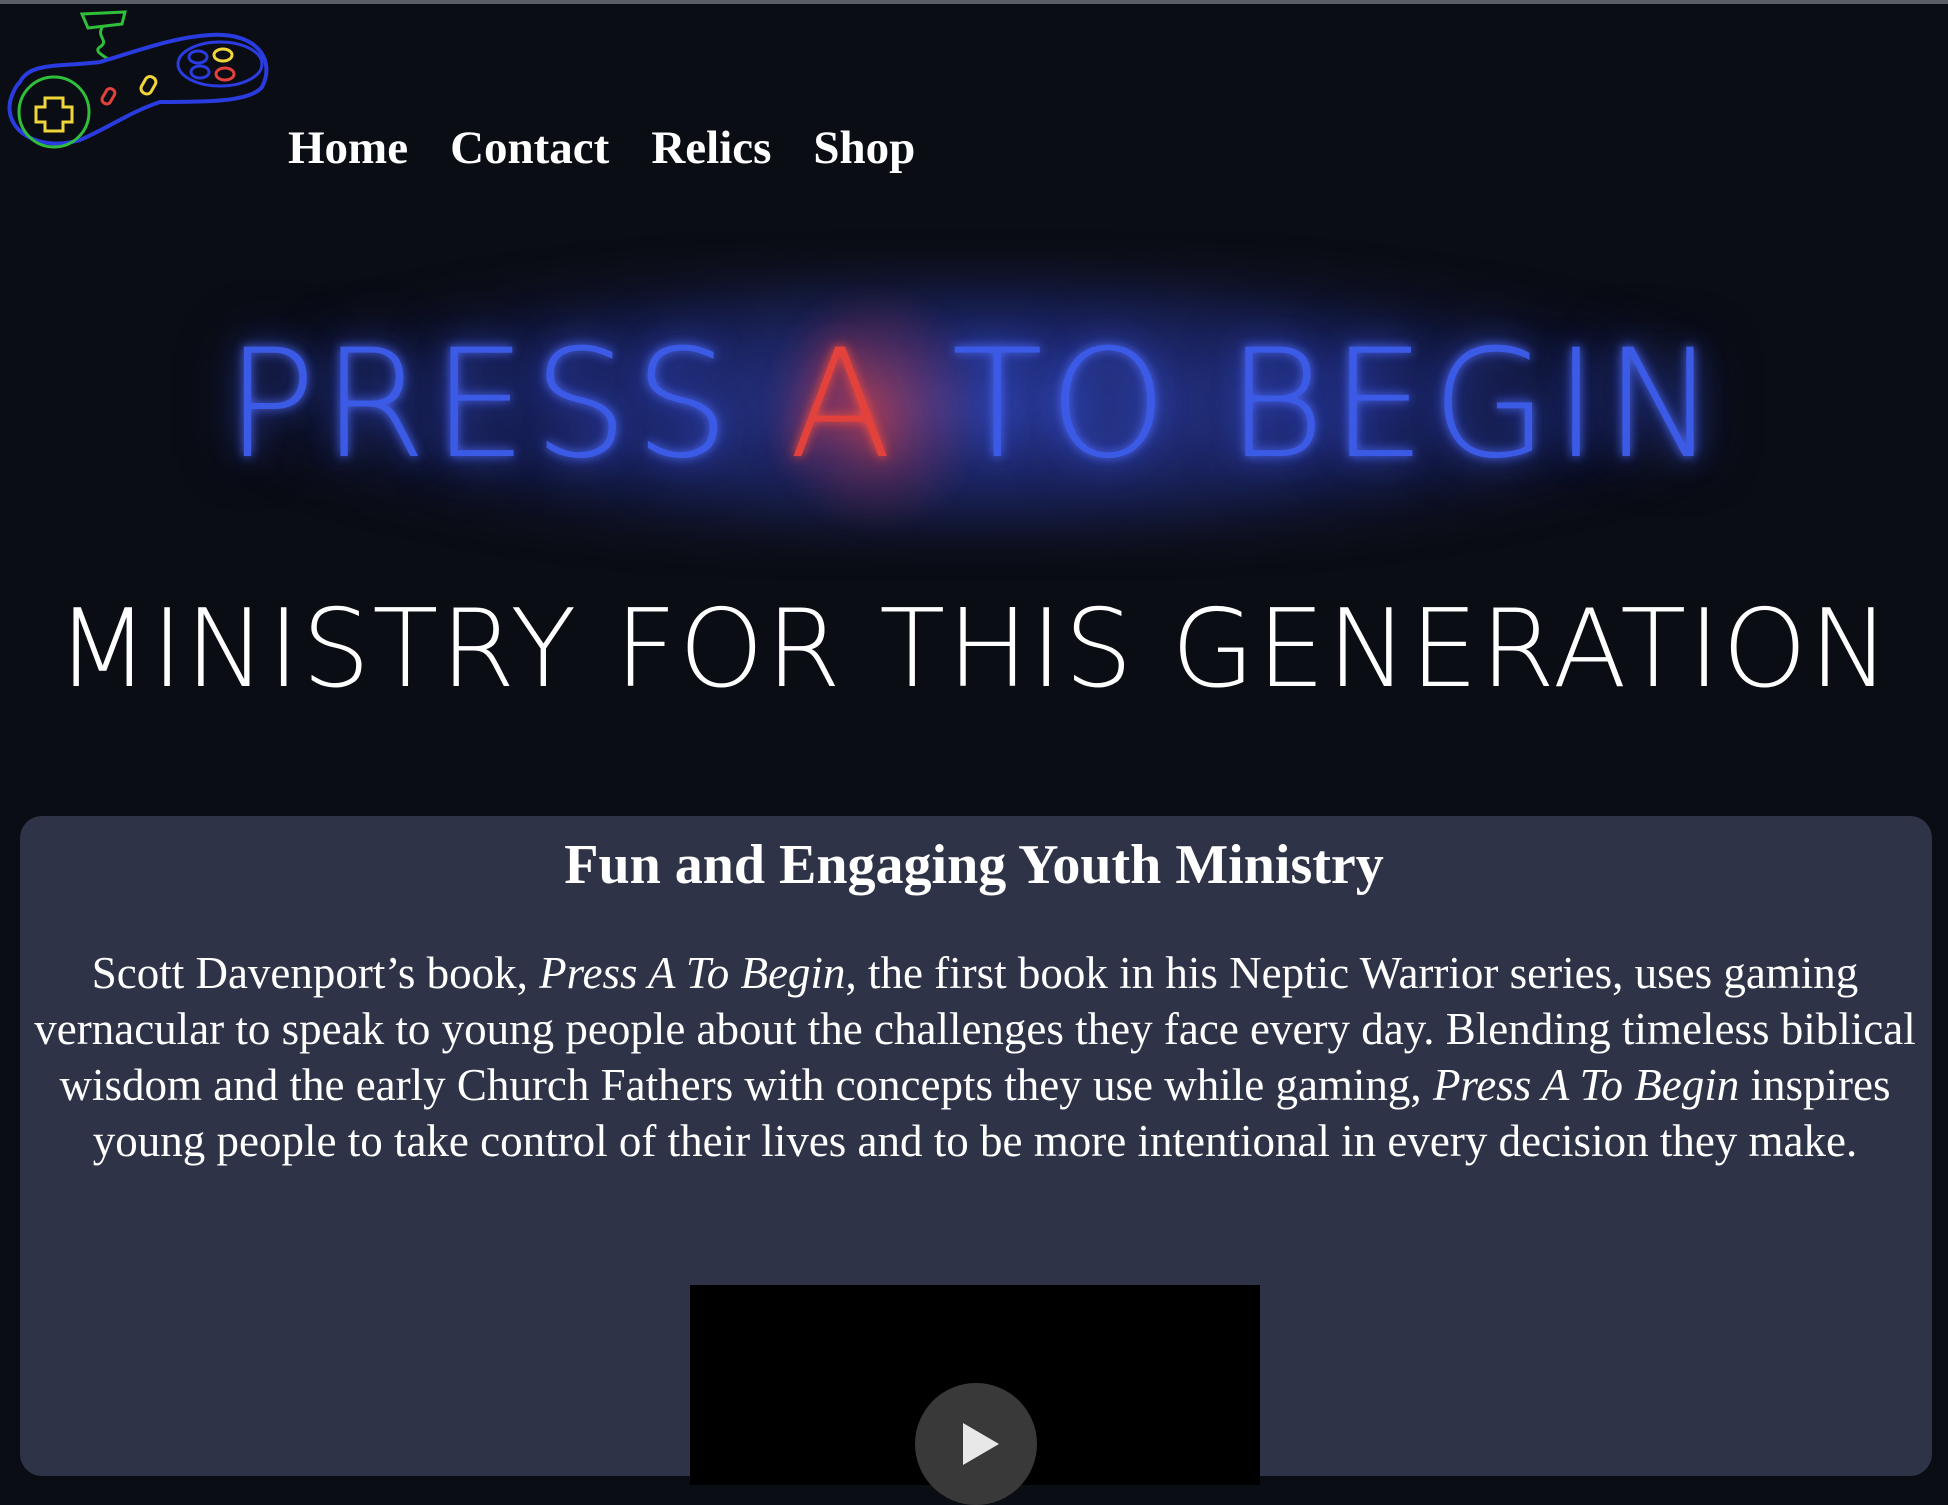 The image size is (1948, 1505). I want to click on nav-contact-link: Contact, so click(529, 148).